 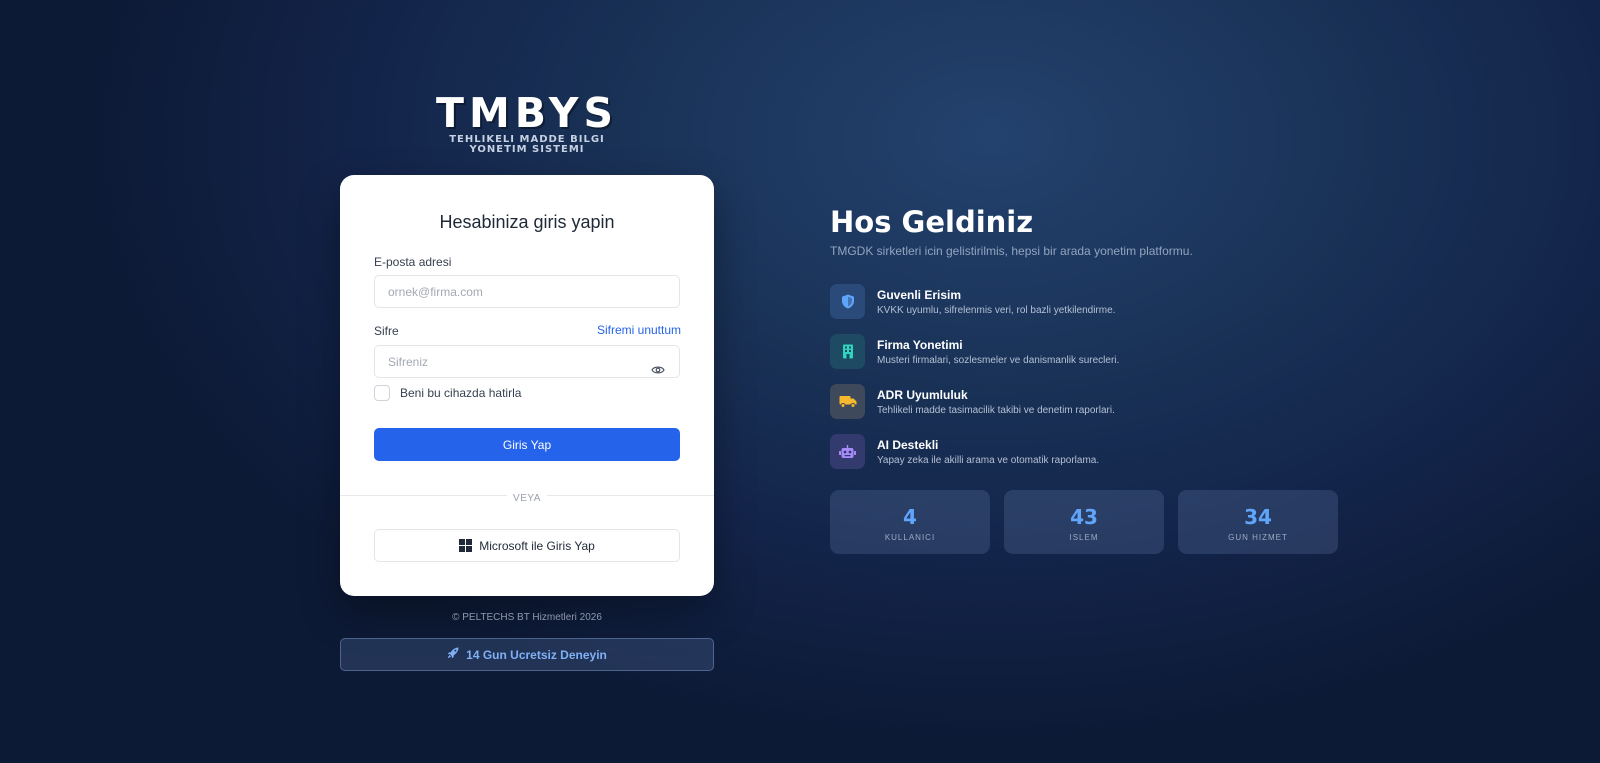 I want to click on stat-value: 34, so click(x=1258, y=517).